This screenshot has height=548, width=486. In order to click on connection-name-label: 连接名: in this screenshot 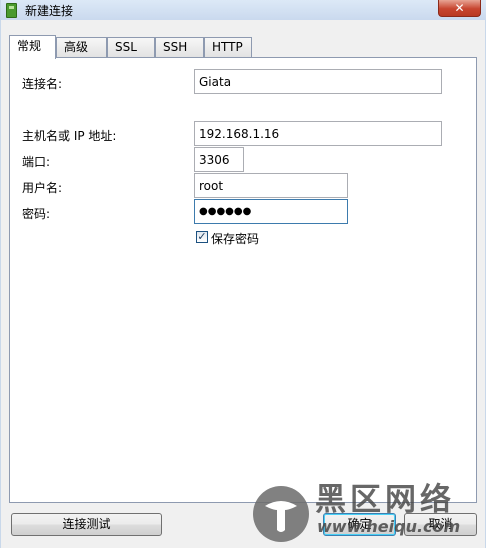, I will do `click(42, 84)`.